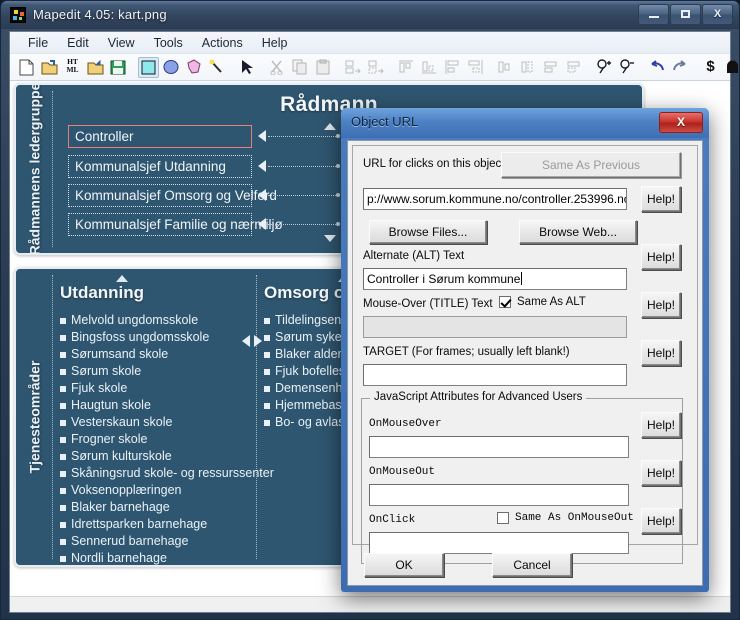 This screenshot has height=620, width=740. Describe the element at coordinates (370, 15) in the screenshot. I see `window-titlebar: Mapedit 4.05: kart.png X` at that location.